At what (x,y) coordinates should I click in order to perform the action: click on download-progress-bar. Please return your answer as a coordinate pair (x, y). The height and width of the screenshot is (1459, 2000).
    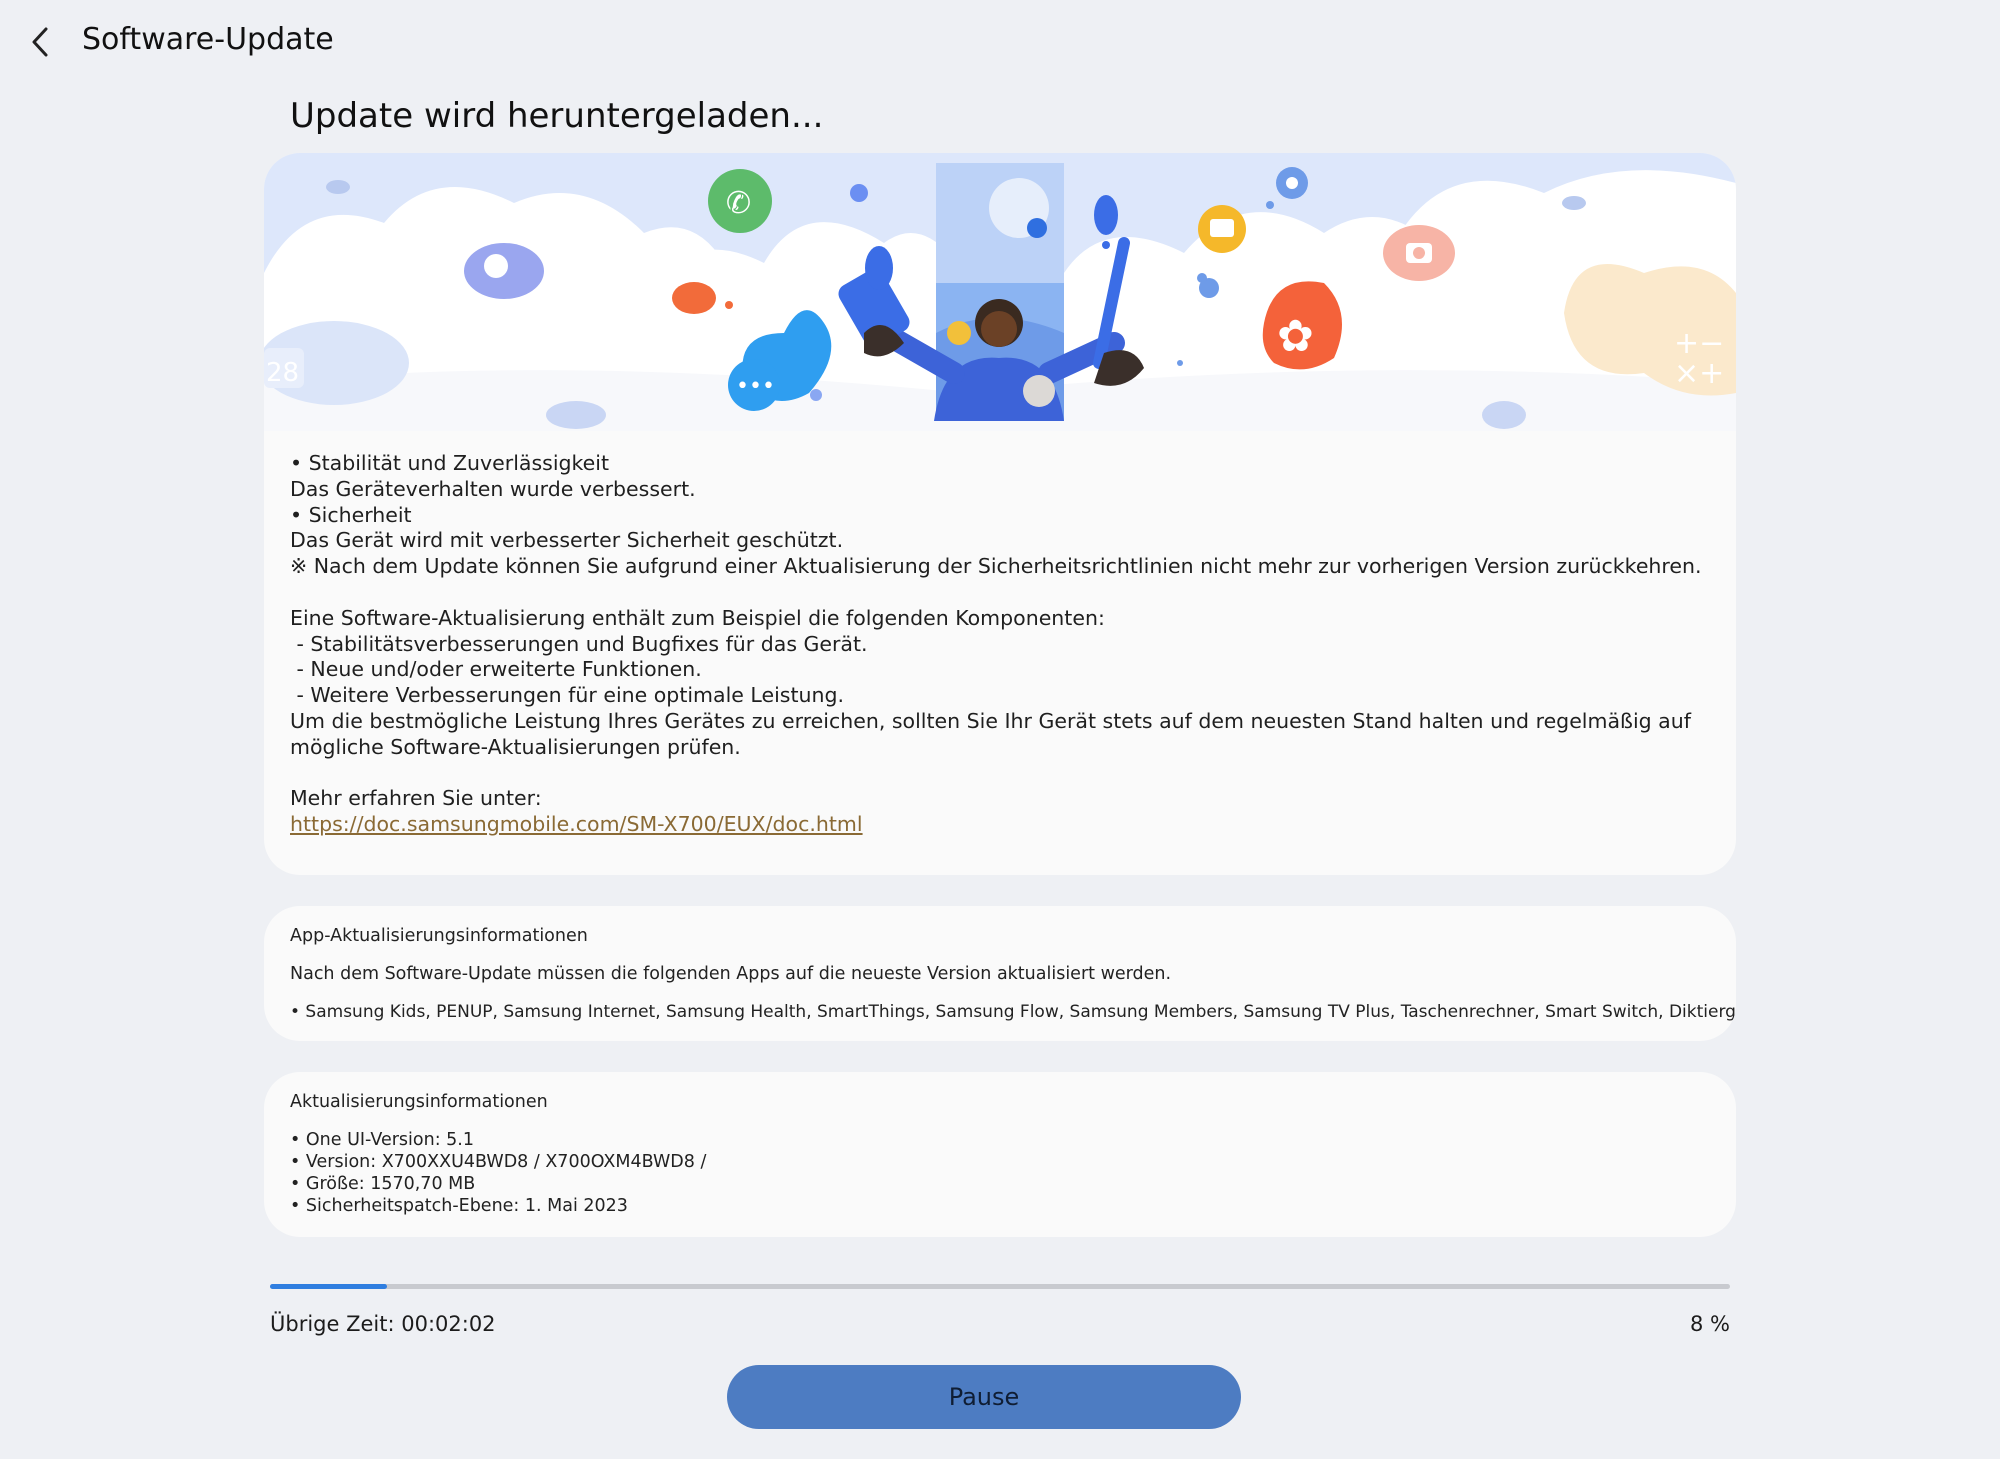
    Looking at the image, I should click on (1000, 1286).